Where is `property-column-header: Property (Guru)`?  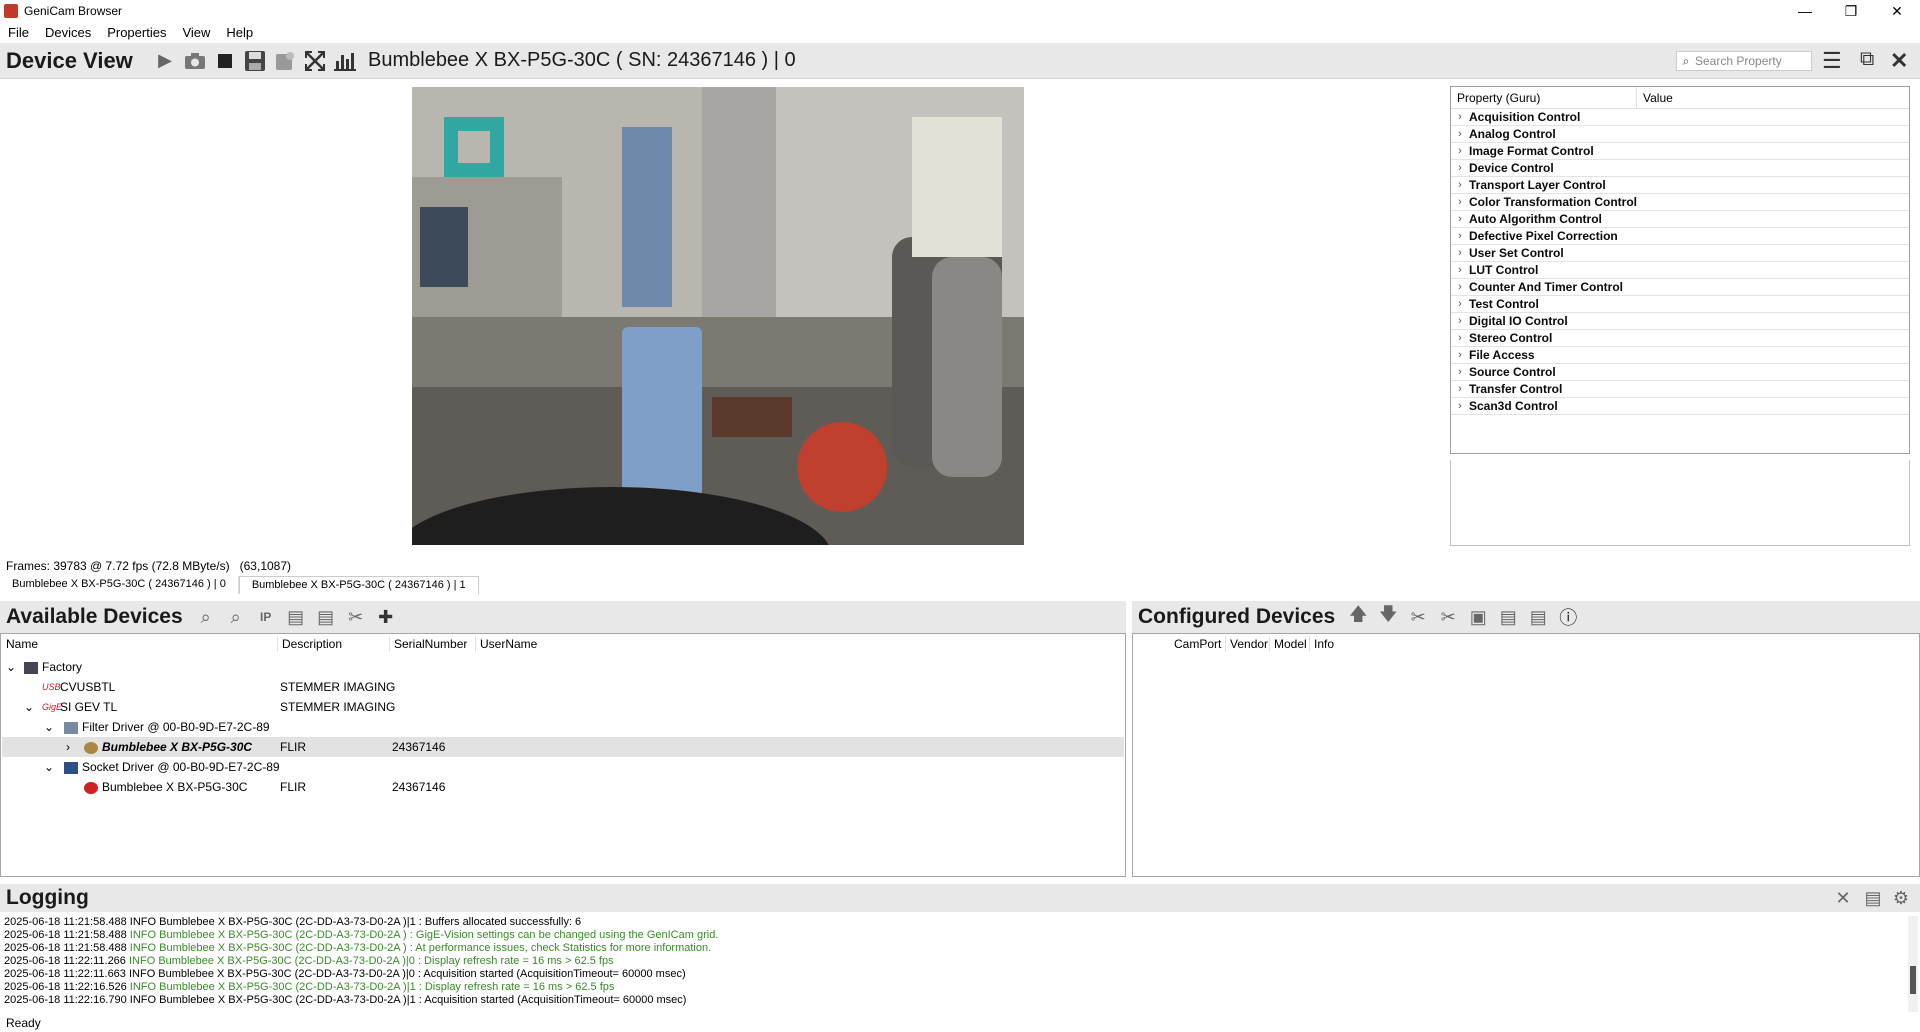
property-column-header: Property (Guru) is located at coordinates (1544, 97).